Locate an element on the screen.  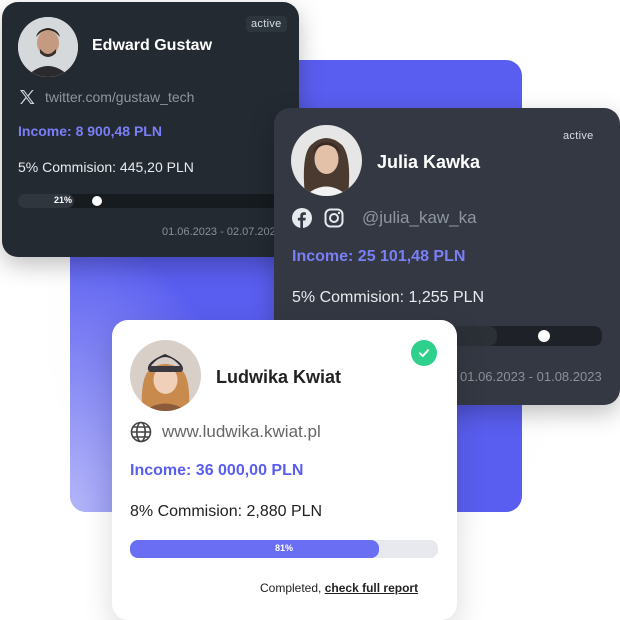
progress-label: 81% is located at coordinates (283, 548).